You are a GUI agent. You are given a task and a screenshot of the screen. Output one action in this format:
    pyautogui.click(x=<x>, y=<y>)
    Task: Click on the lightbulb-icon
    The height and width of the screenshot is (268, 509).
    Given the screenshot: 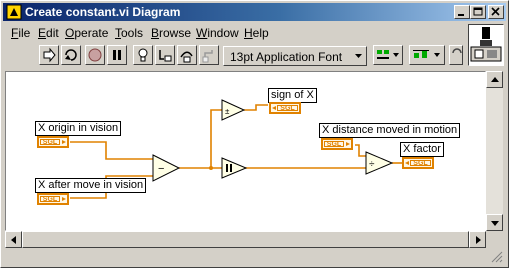 What is the action you would take?
    pyautogui.click(x=143, y=55)
    